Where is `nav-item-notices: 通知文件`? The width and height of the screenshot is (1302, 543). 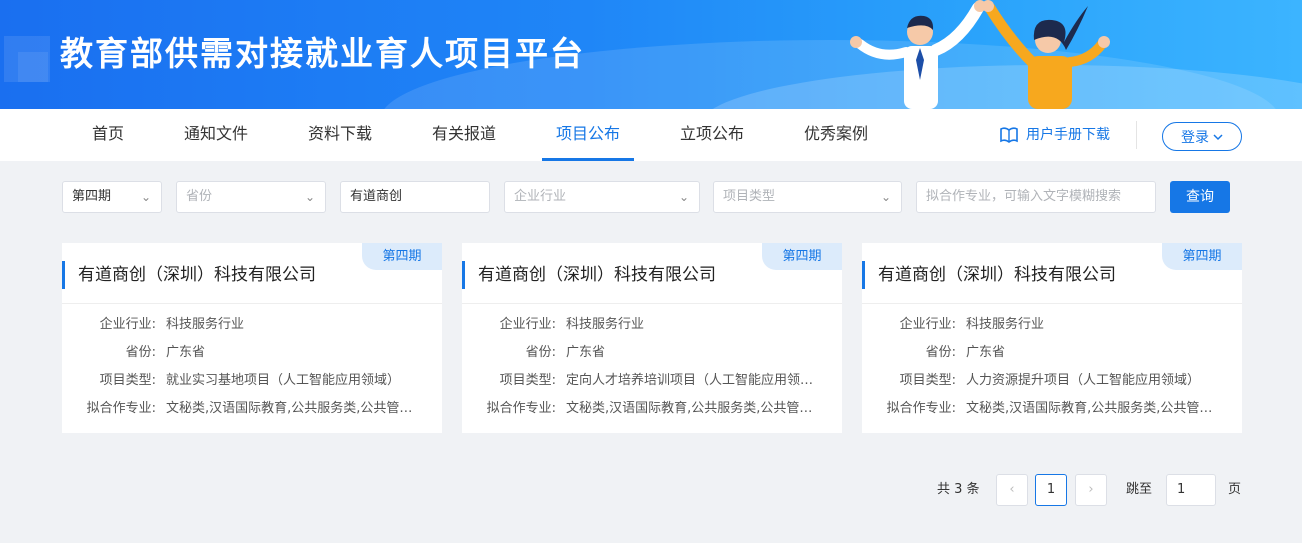
nav-item-notices: 通知文件 is located at coordinates (216, 135).